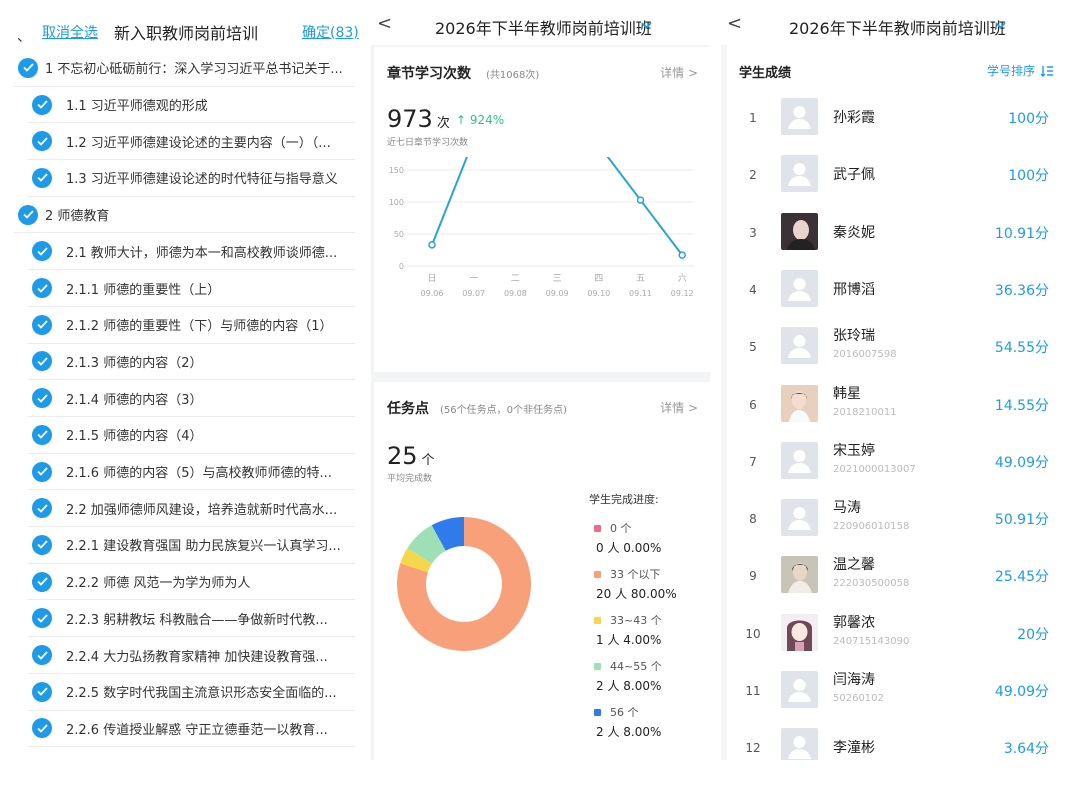 Image resolution: width=1080 pixels, height=810 pixels. Describe the element at coordinates (515, 279) in the screenshot. I see `x-day-label: 二` at that location.